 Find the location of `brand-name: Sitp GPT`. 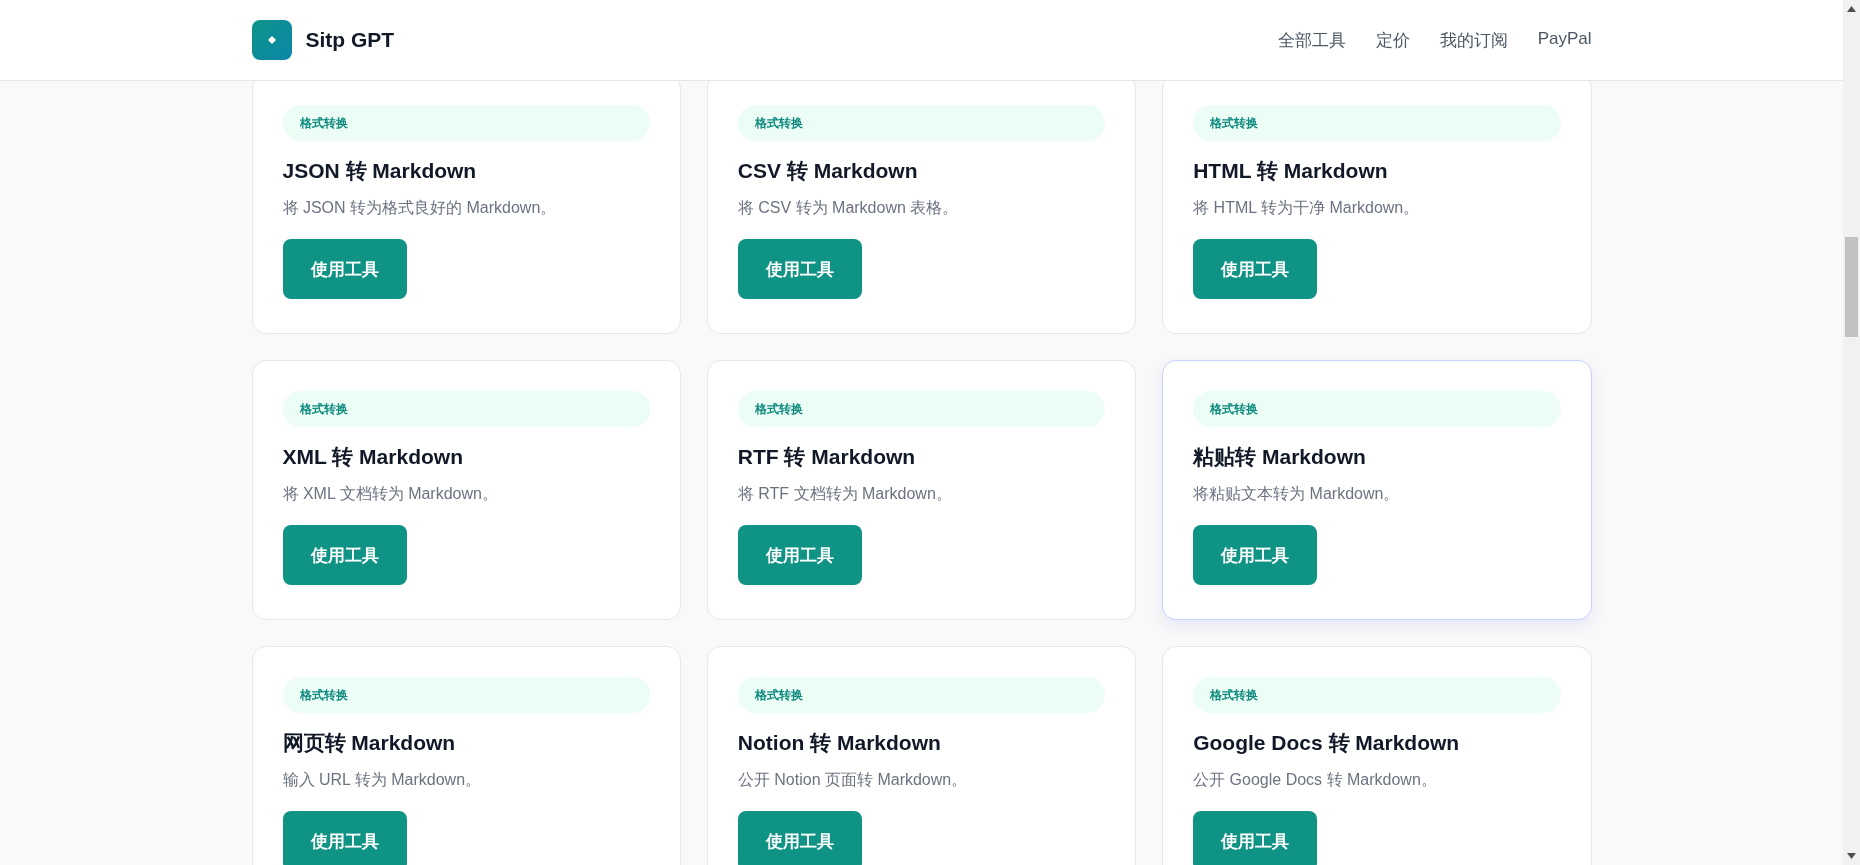

brand-name: Sitp GPT is located at coordinates (350, 40).